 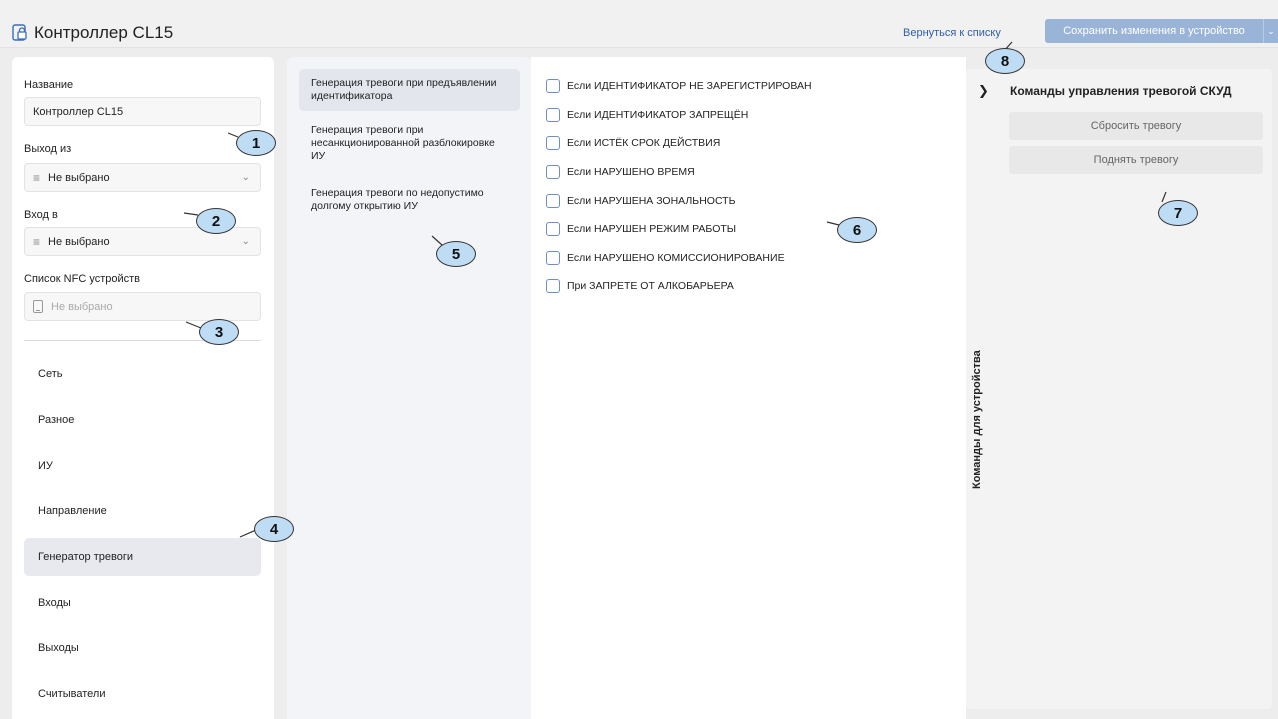 What do you see at coordinates (274, 529) in the screenshot?
I see `callout-4: 4` at bounding box center [274, 529].